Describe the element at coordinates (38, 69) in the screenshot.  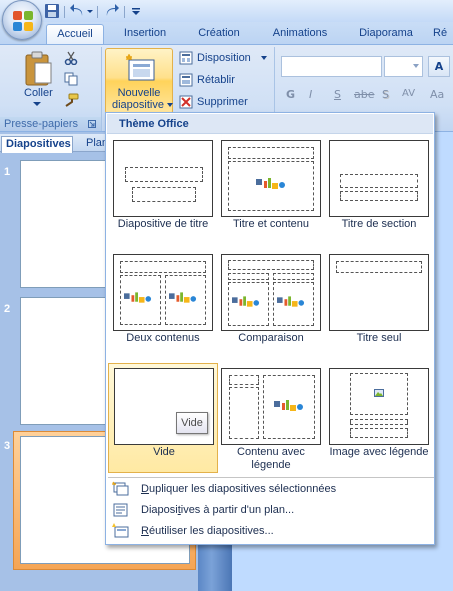
I see `paste-icon` at that location.